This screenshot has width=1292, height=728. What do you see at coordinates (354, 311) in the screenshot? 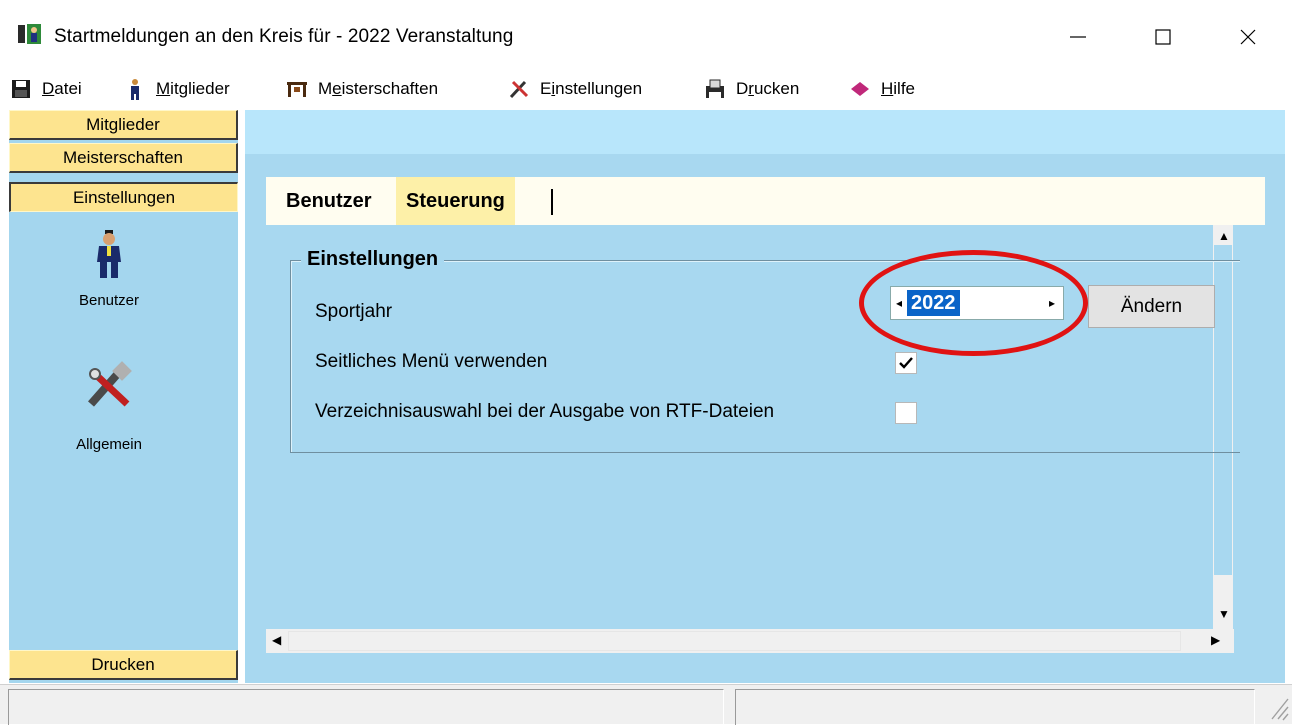
I see `sportjahr-label: Sportjahr` at bounding box center [354, 311].